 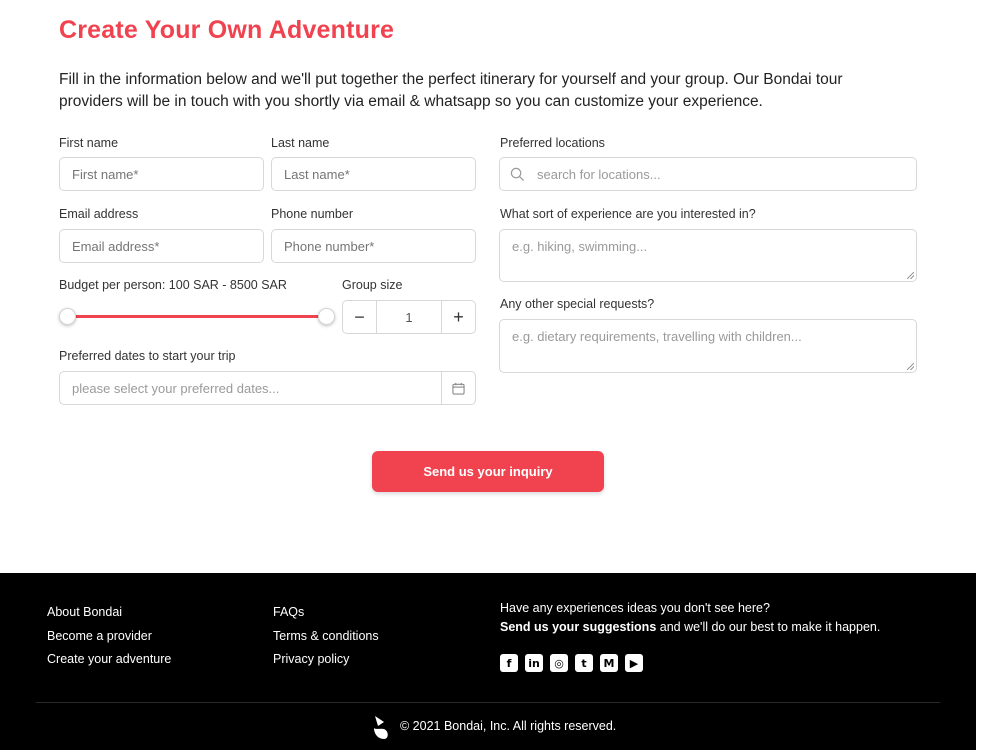 What do you see at coordinates (381, 727) in the screenshot?
I see `bondai-logo-icon` at bounding box center [381, 727].